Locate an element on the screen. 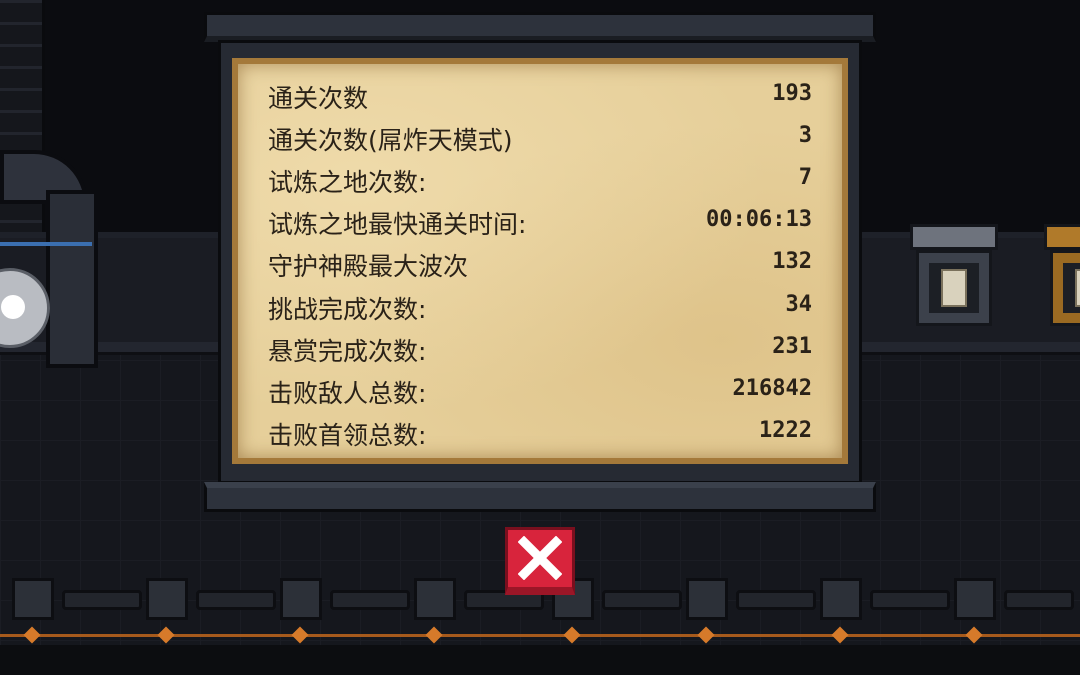 The width and height of the screenshot is (1080, 675). stat-row-trials: 试炼之地次数: 7 is located at coordinates (540, 178).